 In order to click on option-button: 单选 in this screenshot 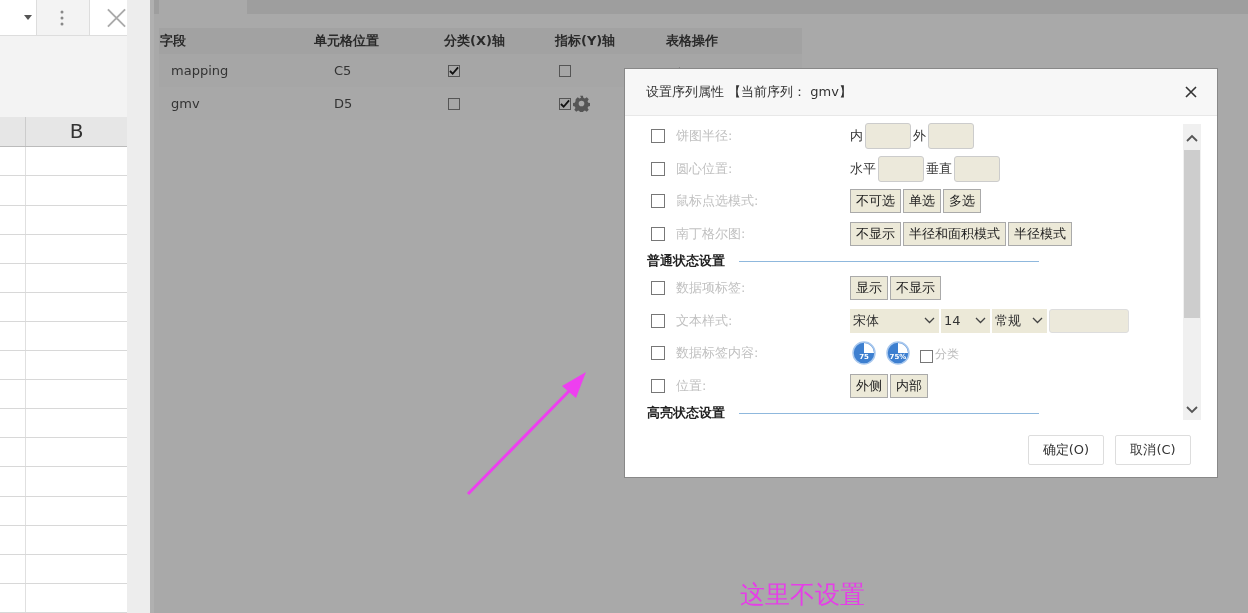, I will do `click(922, 201)`.